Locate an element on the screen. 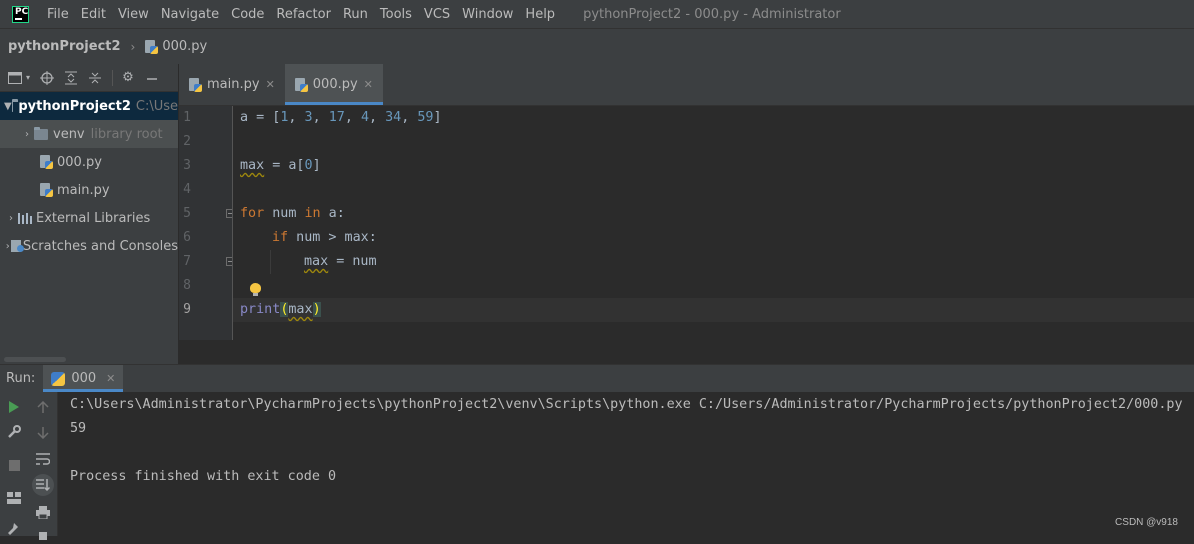 The image size is (1194, 544). arrow-up-icon is located at coordinates (43, 407).